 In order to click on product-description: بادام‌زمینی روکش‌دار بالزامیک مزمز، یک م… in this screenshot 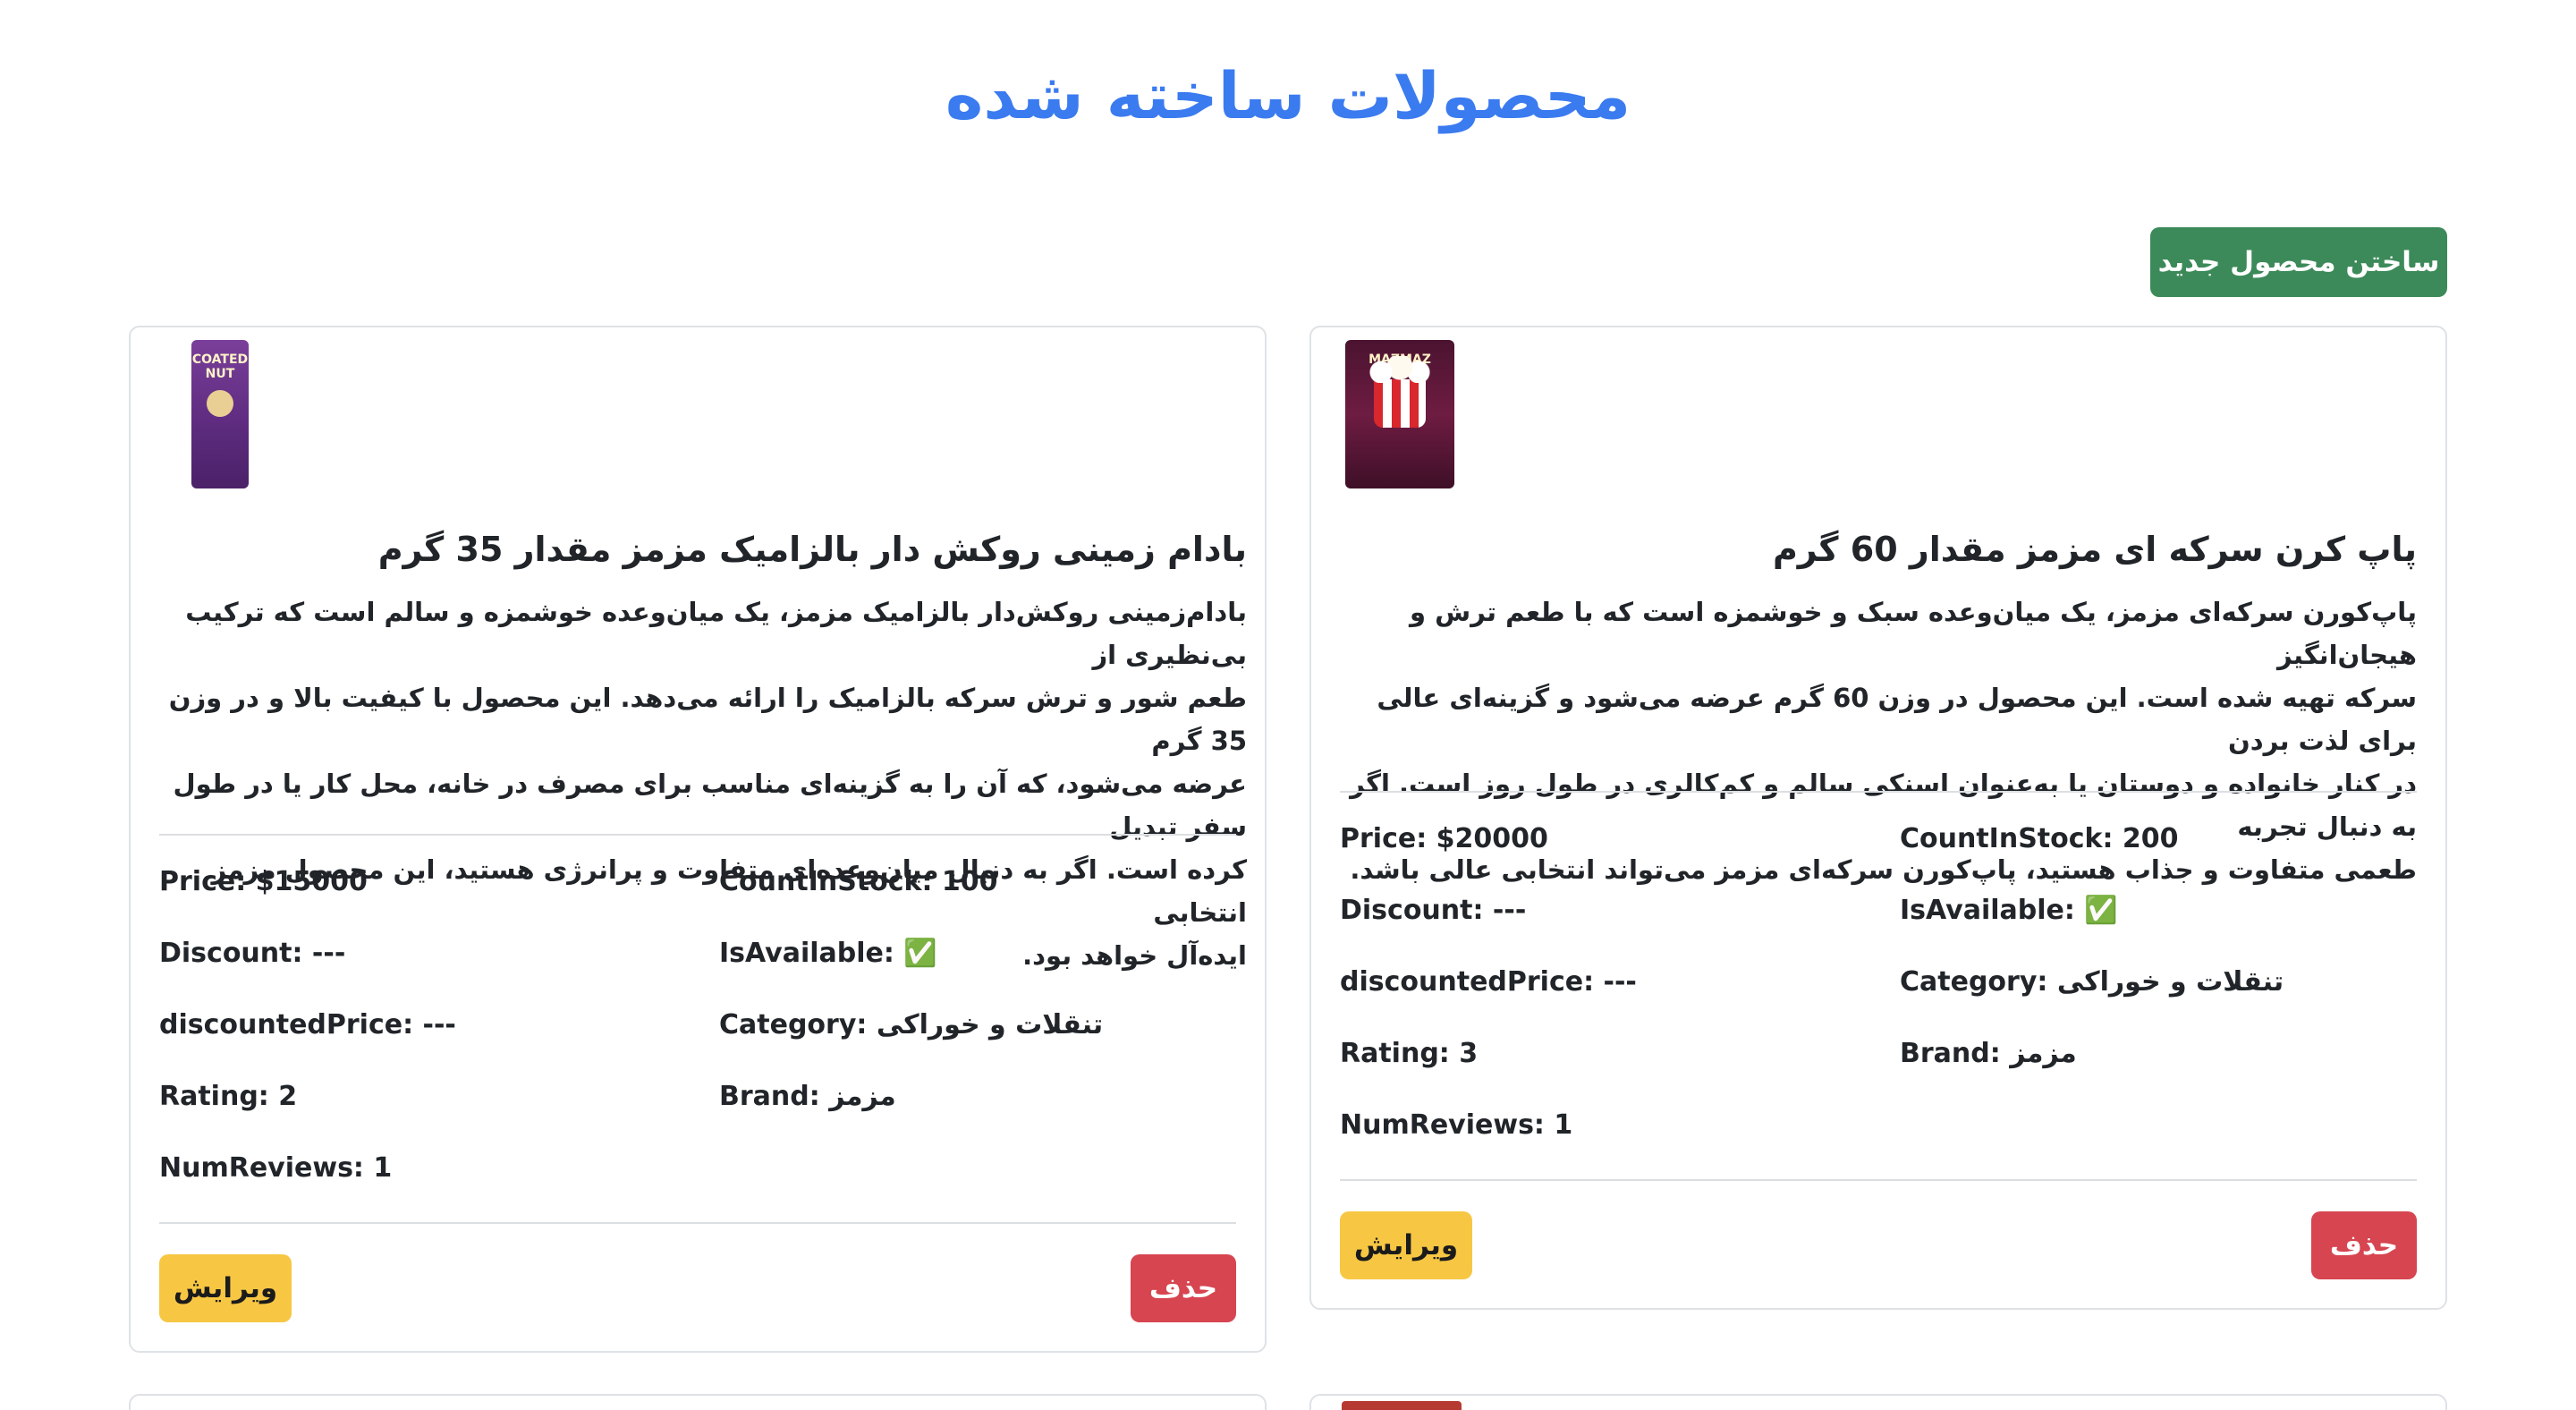, I will do `click(707, 784)`.